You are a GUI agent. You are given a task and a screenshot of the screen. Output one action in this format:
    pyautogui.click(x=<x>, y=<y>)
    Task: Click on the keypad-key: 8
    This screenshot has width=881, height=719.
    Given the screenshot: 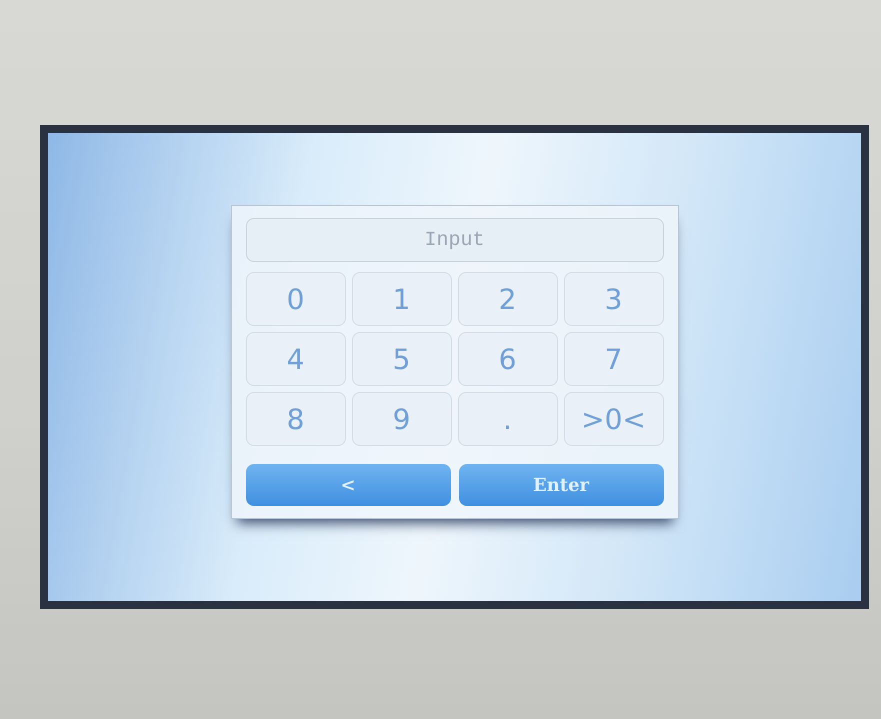 What is the action you would take?
    pyautogui.click(x=296, y=419)
    